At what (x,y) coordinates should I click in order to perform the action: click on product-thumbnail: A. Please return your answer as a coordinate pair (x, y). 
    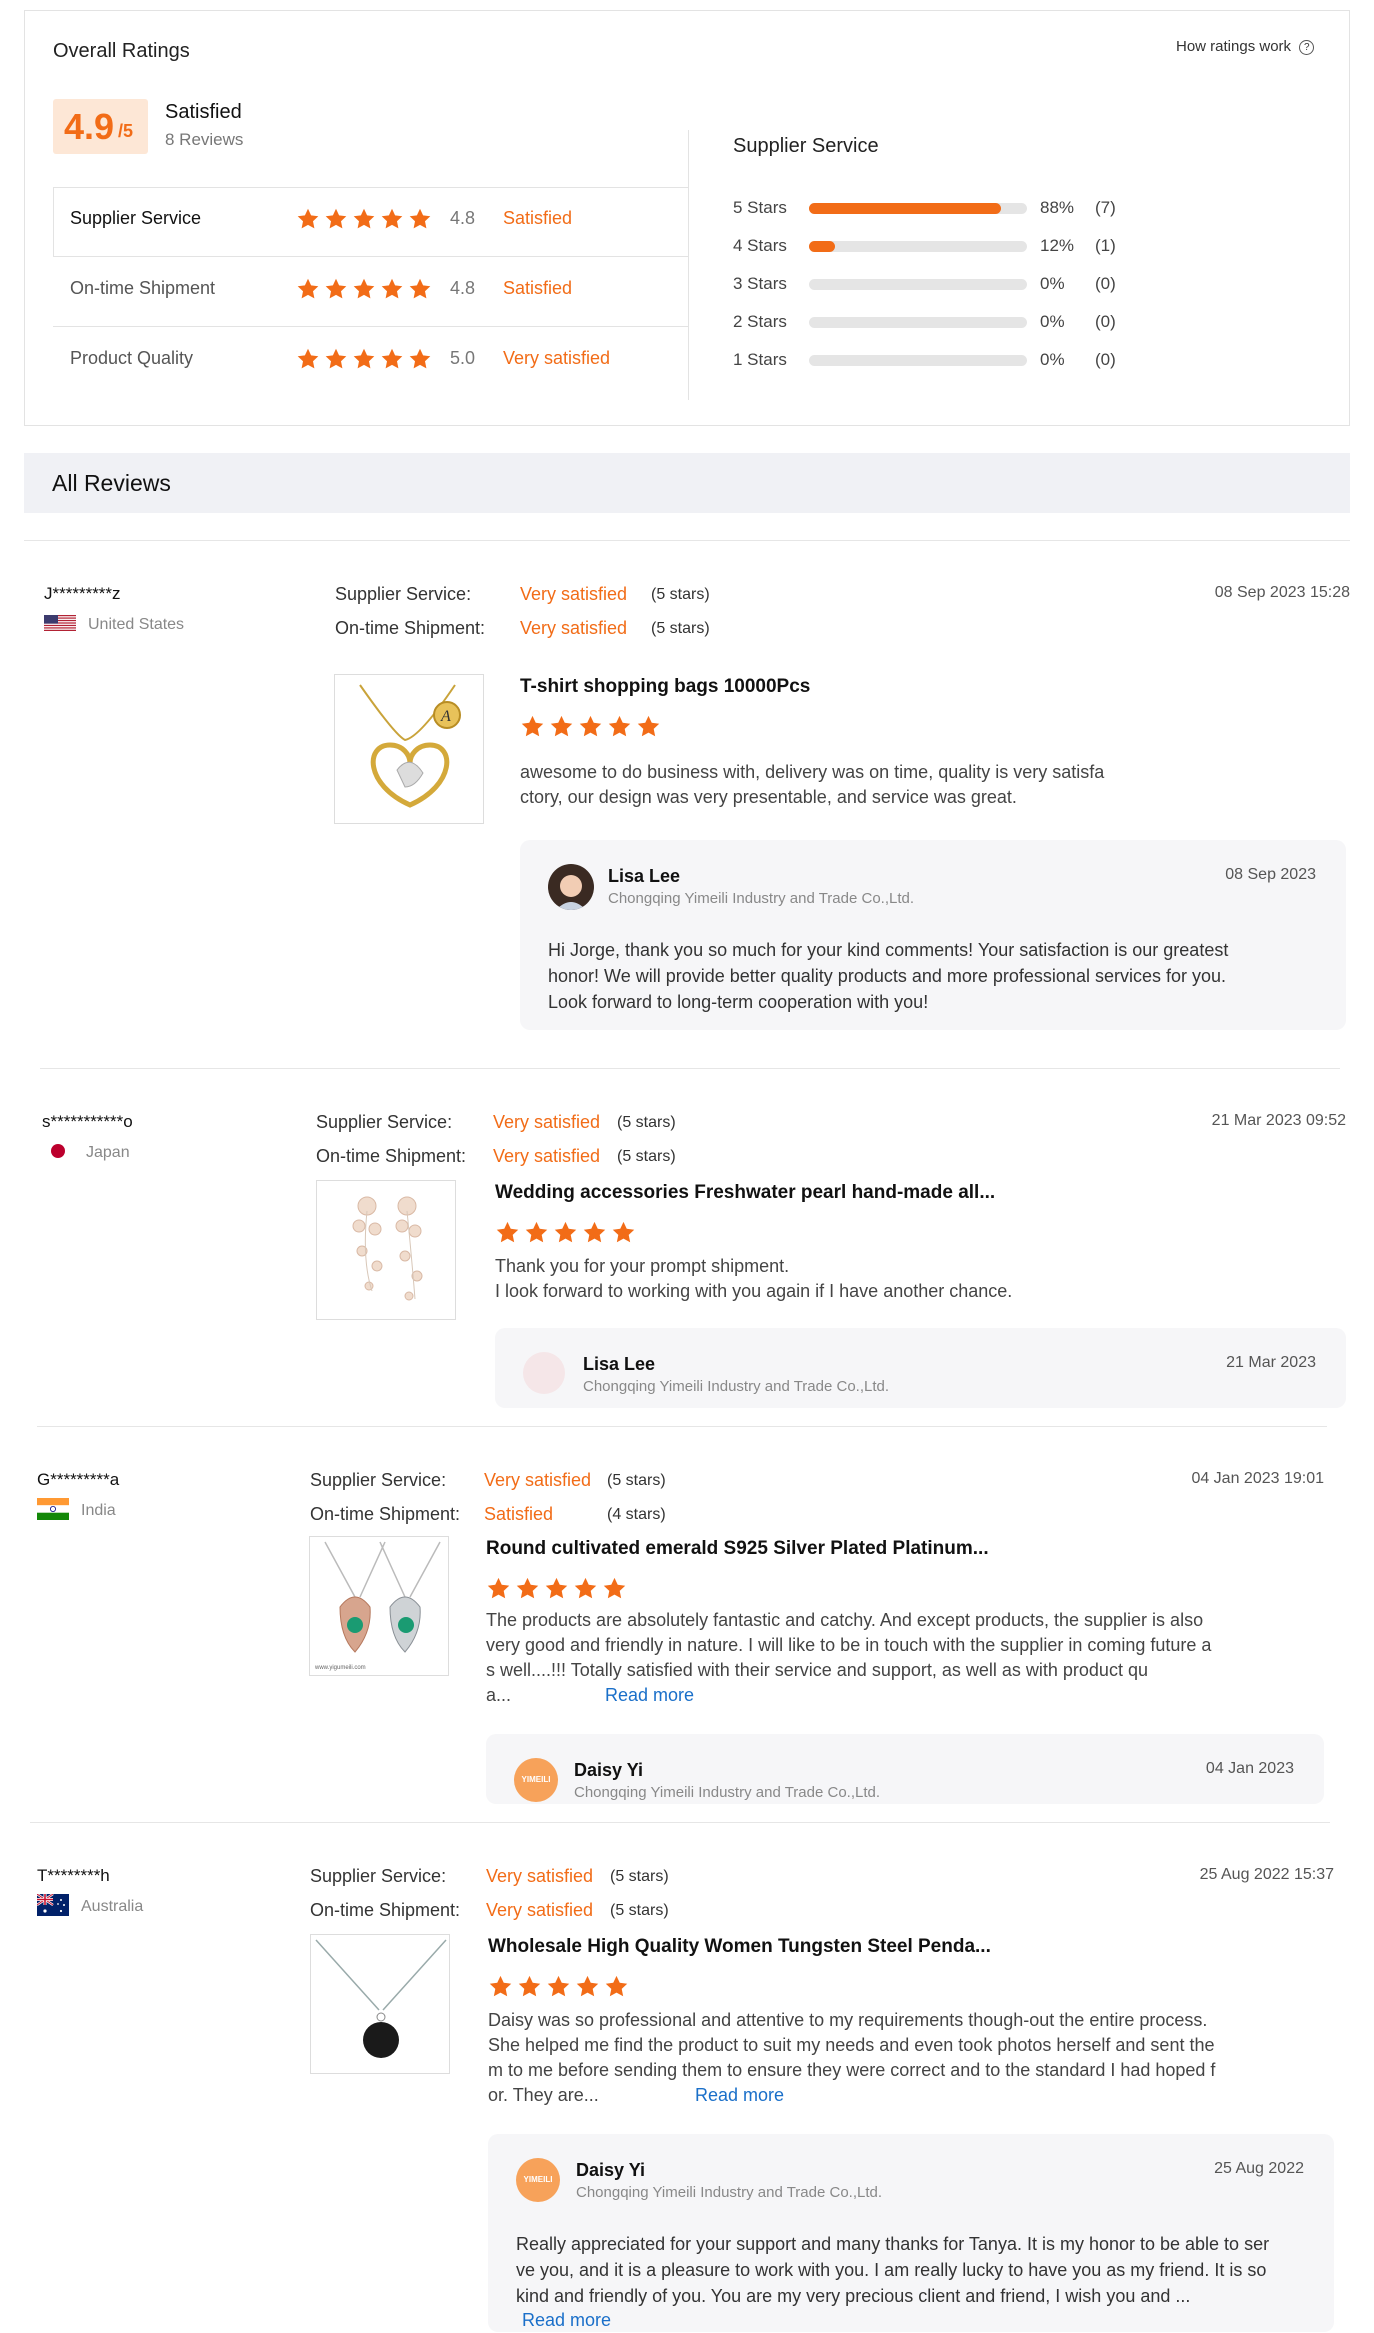
    Looking at the image, I should click on (409, 749).